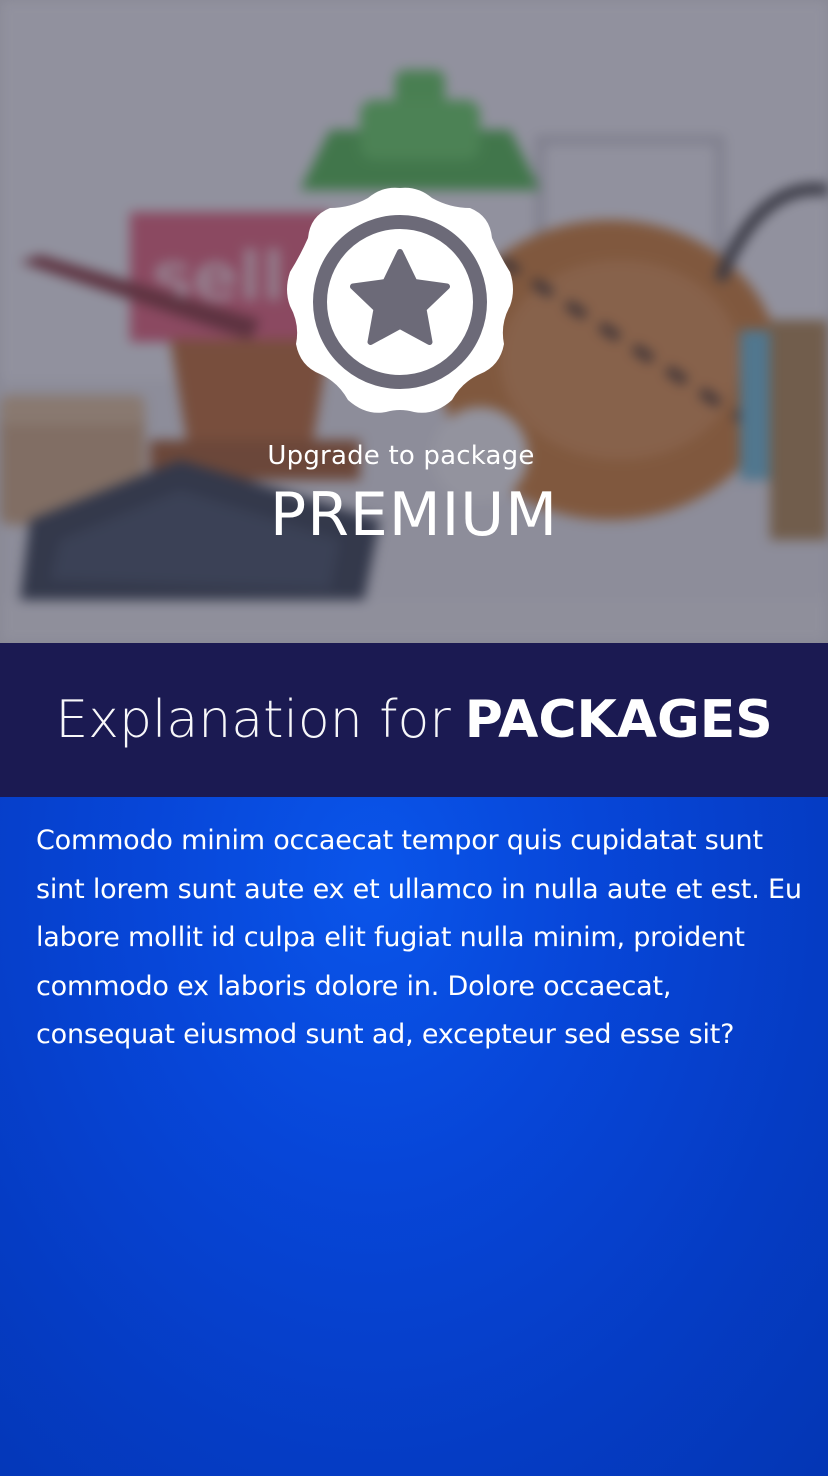 The height and width of the screenshot is (1476, 828). I want to click on upgrade-subtitle: Upgrade to package, so click(401, 456).